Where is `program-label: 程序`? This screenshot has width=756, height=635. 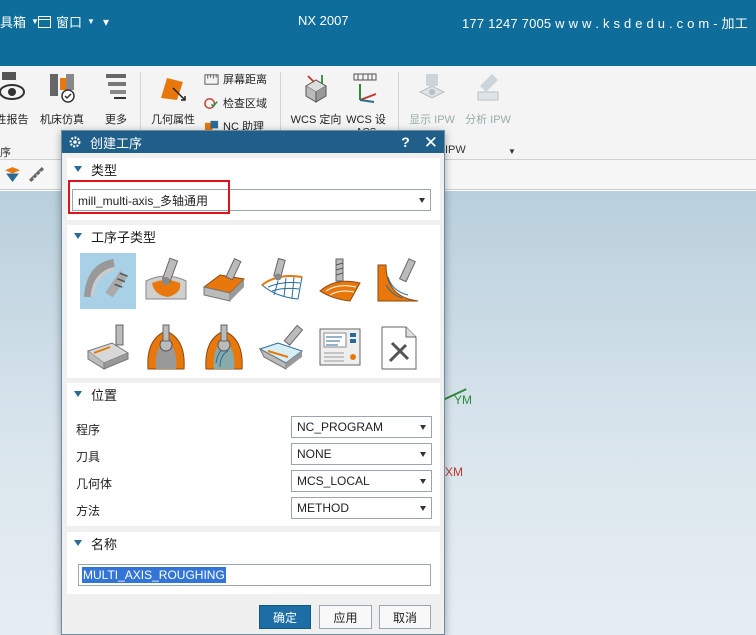 program-label: 程序 is located at coordinates (88, 430).